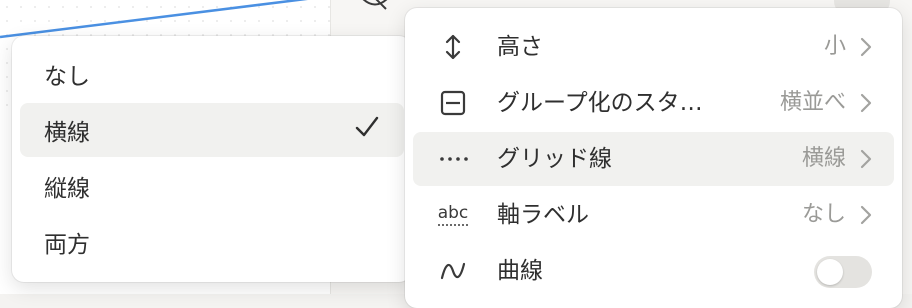 This screenshot has height=308, width=912. Describe the element at coordinates (520, 47) in the screenshot. I see `menu-row-label: 高さ` at that location.